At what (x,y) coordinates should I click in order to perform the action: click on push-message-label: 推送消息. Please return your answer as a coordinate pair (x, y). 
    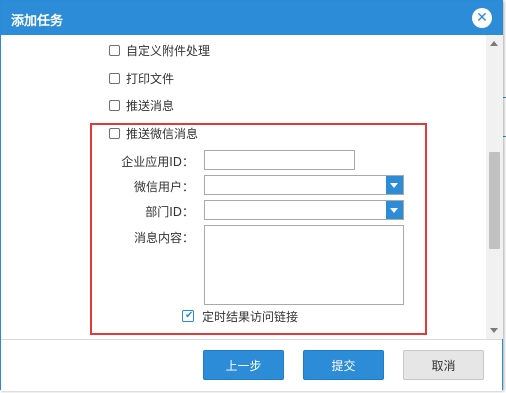
    Looking at the image, I should click on (150, 105).